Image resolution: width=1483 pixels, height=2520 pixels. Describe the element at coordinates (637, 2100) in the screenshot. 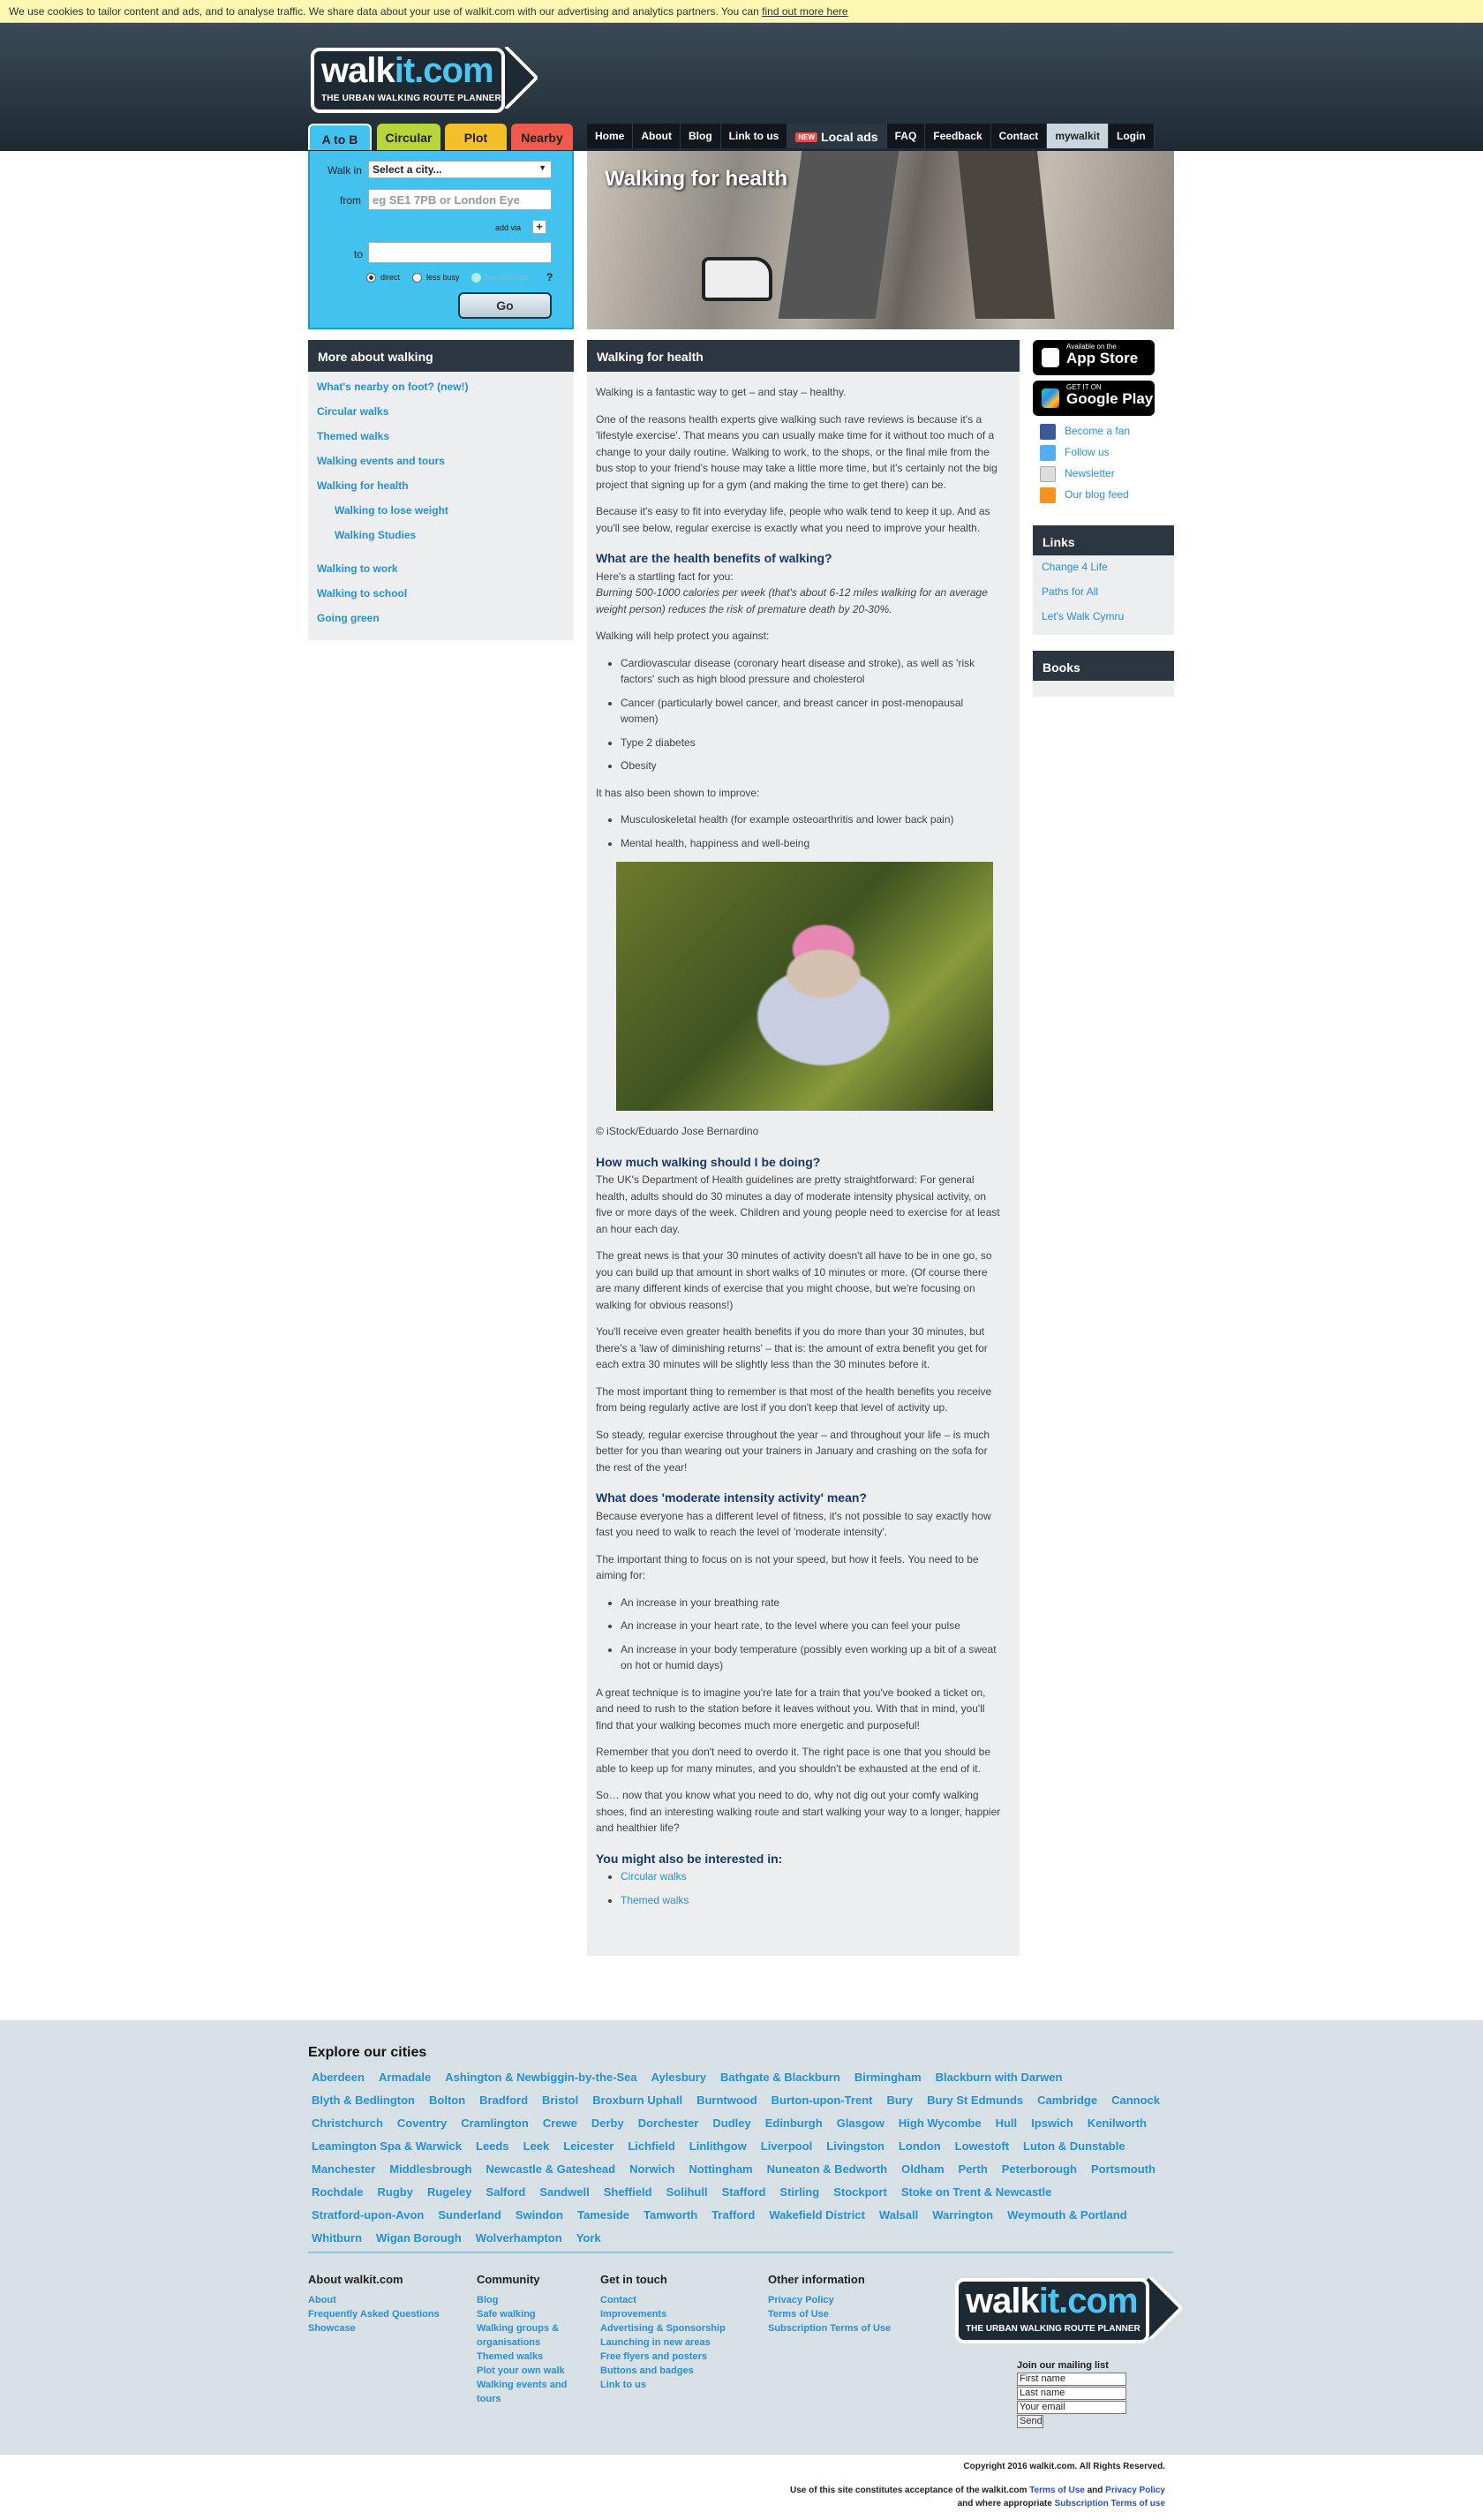

I see `city-link: Broxburn Uphall` at that location.